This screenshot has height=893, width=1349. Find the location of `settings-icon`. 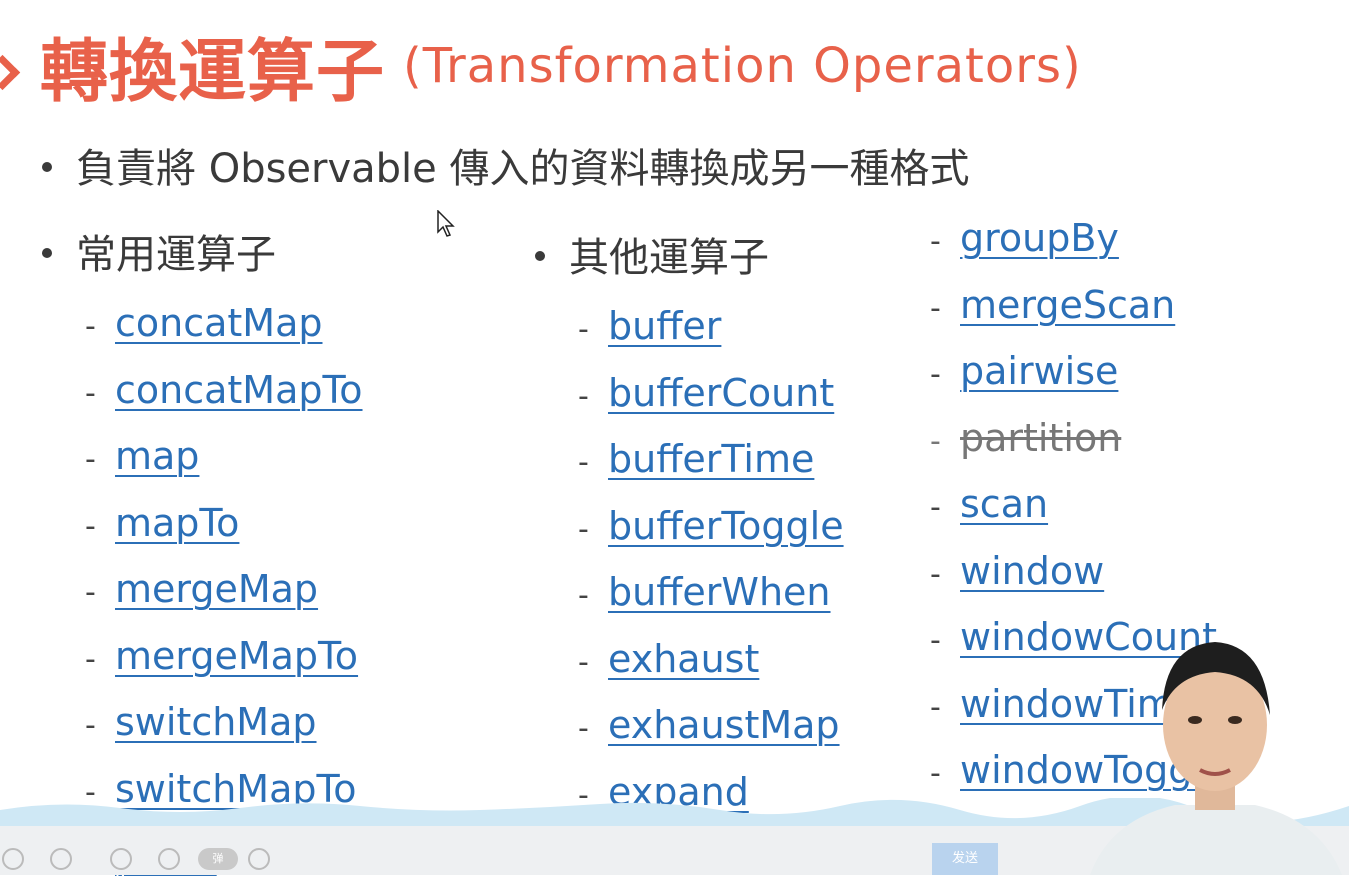

settings-icon is located at coordinates (121, 859).